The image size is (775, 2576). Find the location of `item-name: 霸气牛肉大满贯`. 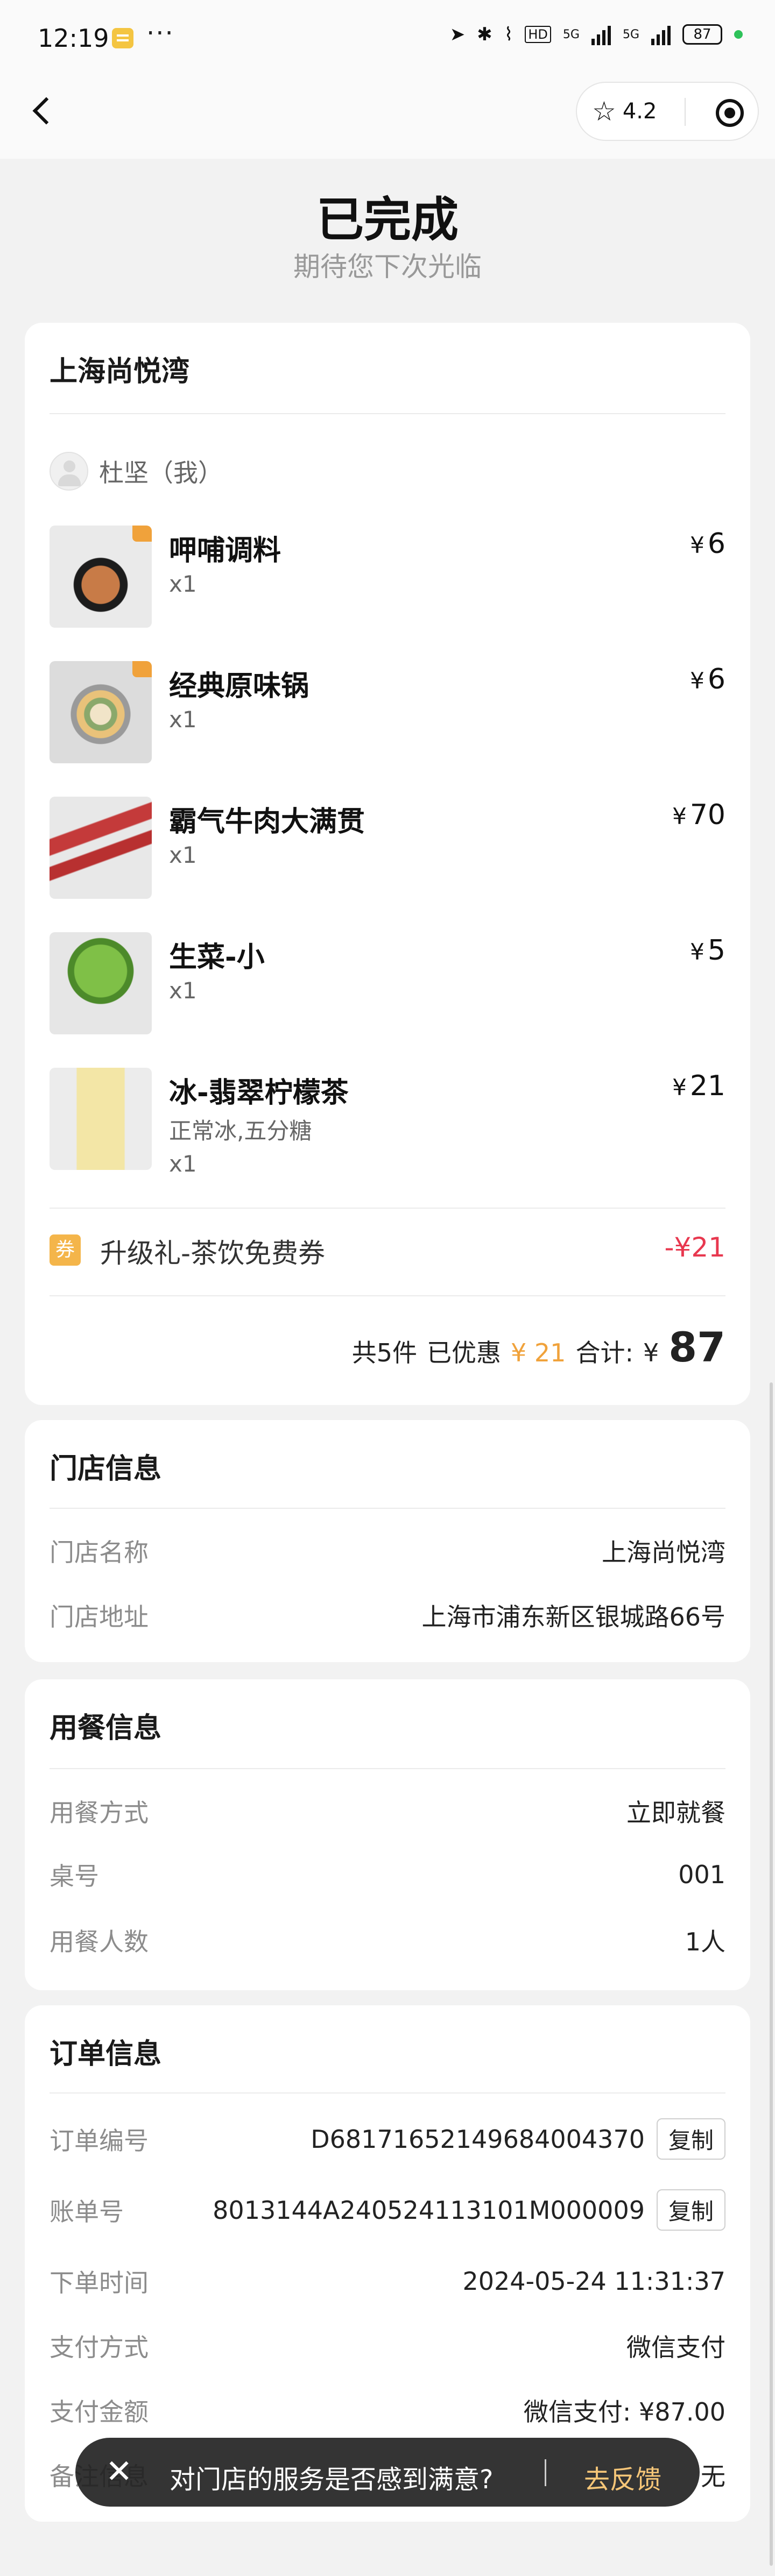

item-name: 霸气牛肉大满贯 is located at coordinates (267, 822).